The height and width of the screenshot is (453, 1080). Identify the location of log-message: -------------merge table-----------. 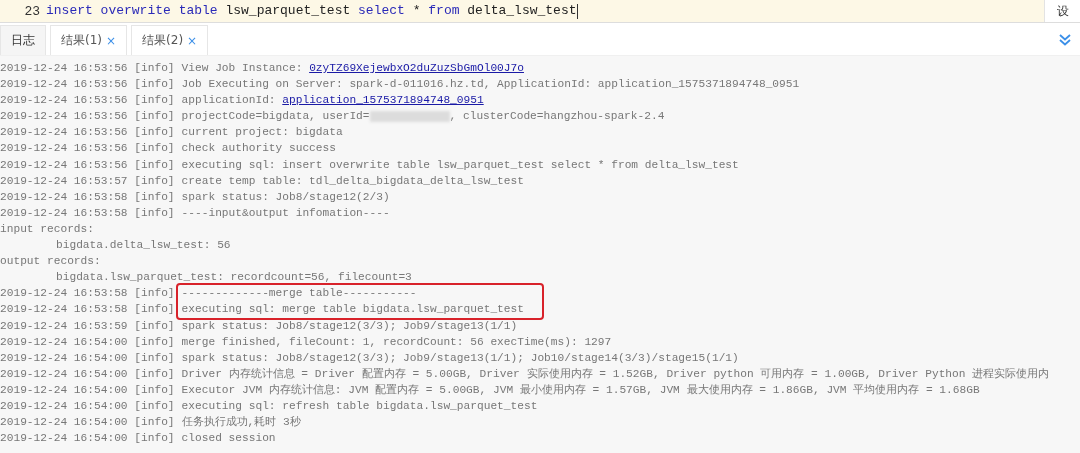
(299, 294).